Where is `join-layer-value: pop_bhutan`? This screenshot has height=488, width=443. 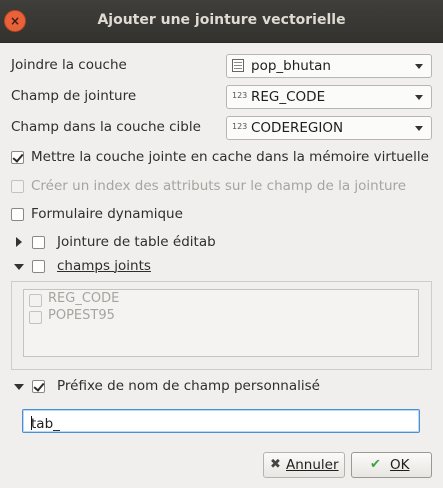 join-layer-value: pop_bhutan is located at coordinates (291, 66).